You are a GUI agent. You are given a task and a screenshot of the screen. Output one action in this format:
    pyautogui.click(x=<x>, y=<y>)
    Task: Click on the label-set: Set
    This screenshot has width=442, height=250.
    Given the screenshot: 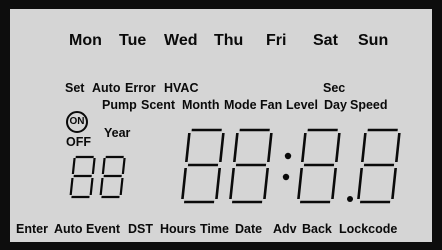 What is the action you would take?
    pyautogui.click(x=75, y=88)
    